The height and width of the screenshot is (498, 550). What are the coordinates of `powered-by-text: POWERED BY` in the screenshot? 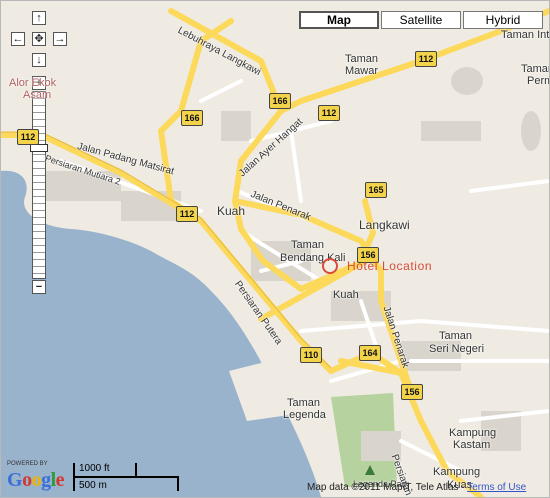 It's located at (27, 464).